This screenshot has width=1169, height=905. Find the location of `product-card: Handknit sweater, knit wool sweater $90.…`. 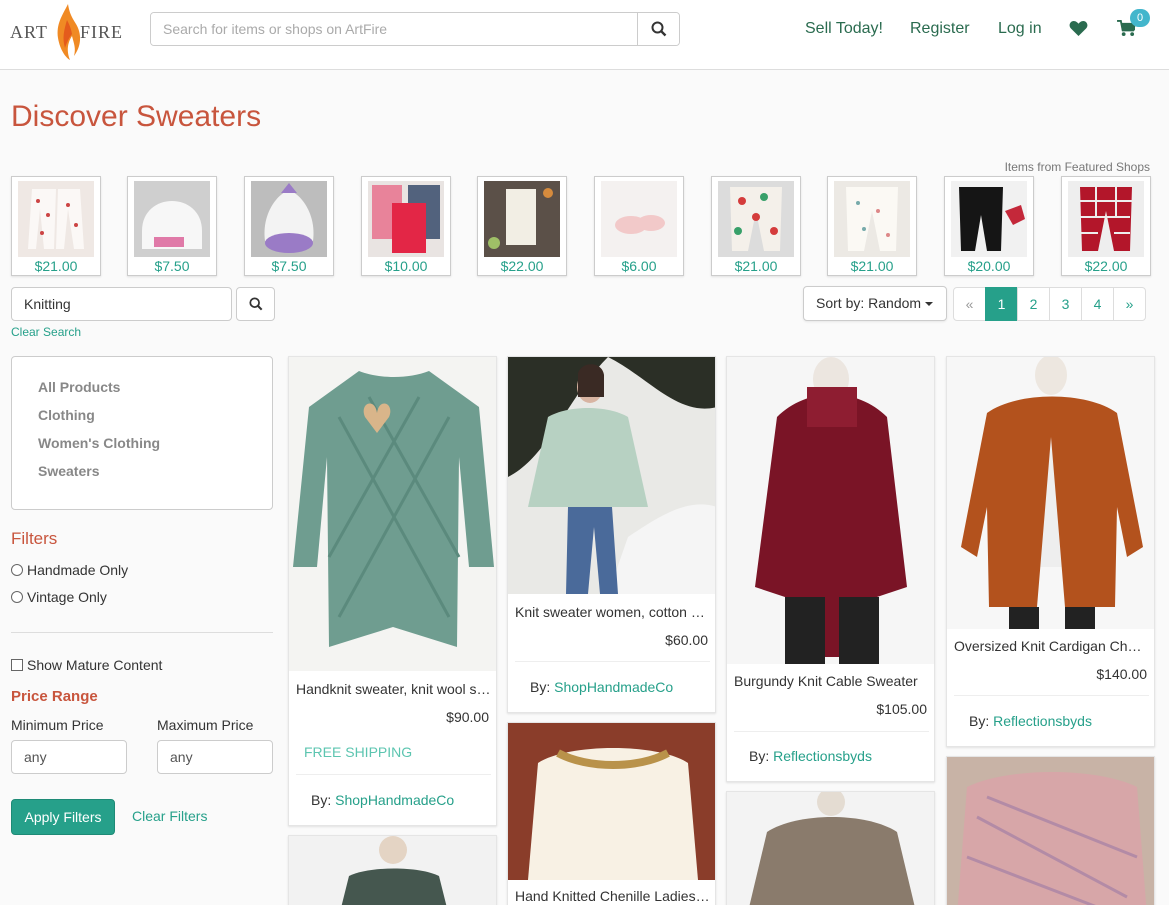

product-card: Handknit sweater, knit wool sweater $90.… is located at coordinates (392, 591).